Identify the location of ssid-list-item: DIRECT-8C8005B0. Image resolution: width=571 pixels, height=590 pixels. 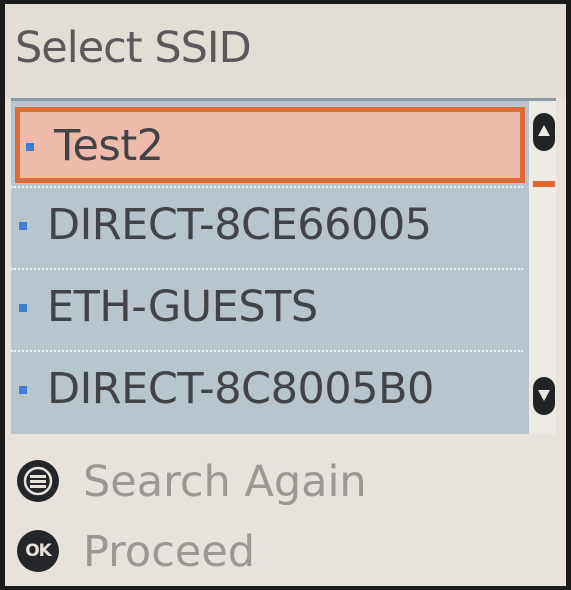
(267, 391).